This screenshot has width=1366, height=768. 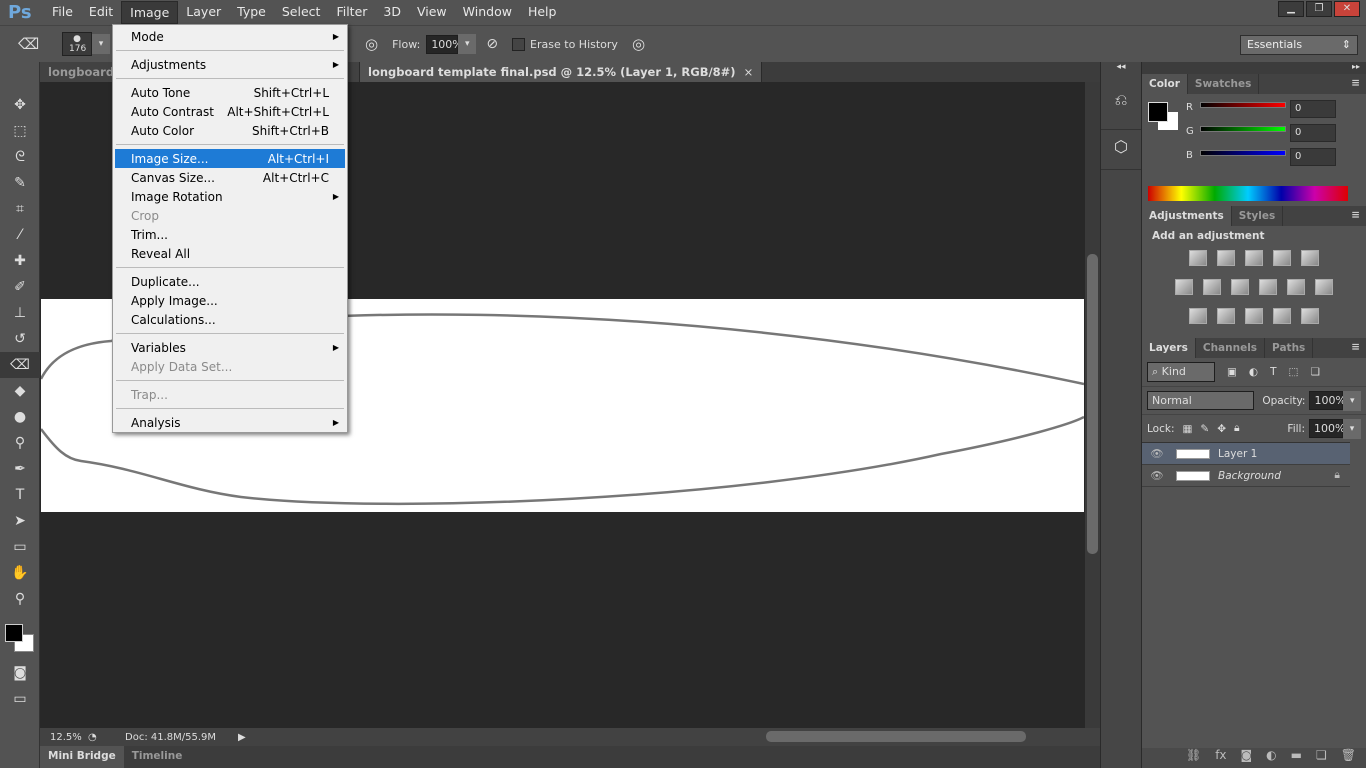 I want to click on color-swatches, so click(x=19, y=640).